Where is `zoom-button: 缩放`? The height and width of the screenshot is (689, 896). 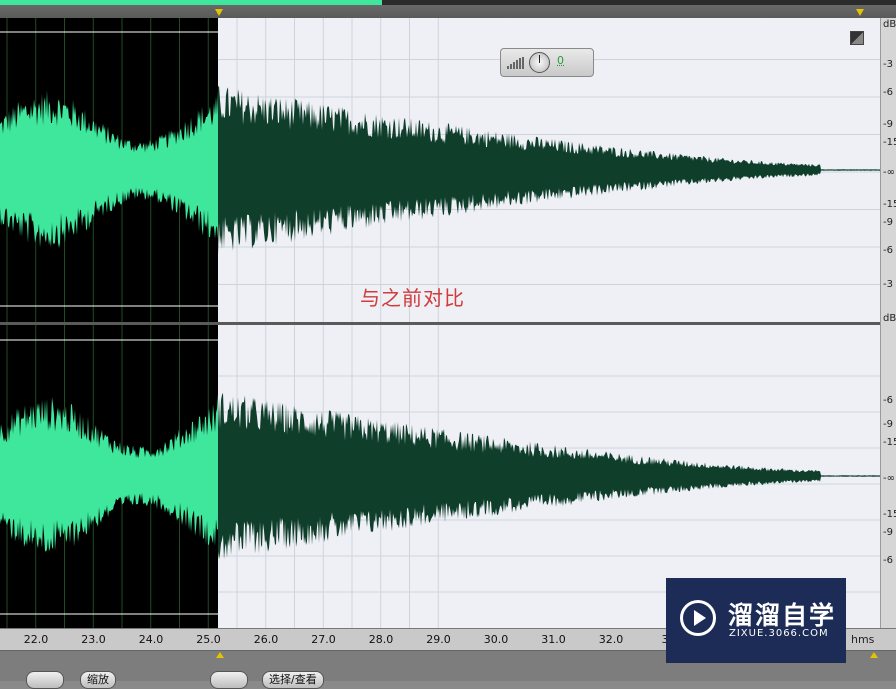 zoom-button: 缩放 is located at coordinates (98, 680).